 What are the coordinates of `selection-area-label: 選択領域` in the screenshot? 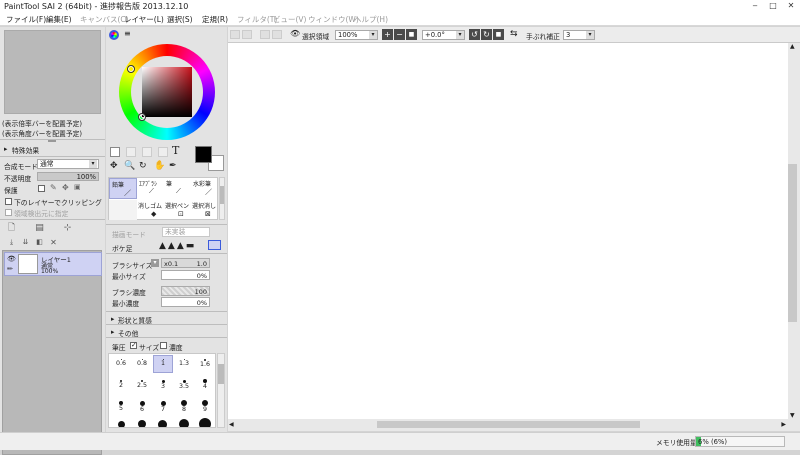 It's located at (315, 36).